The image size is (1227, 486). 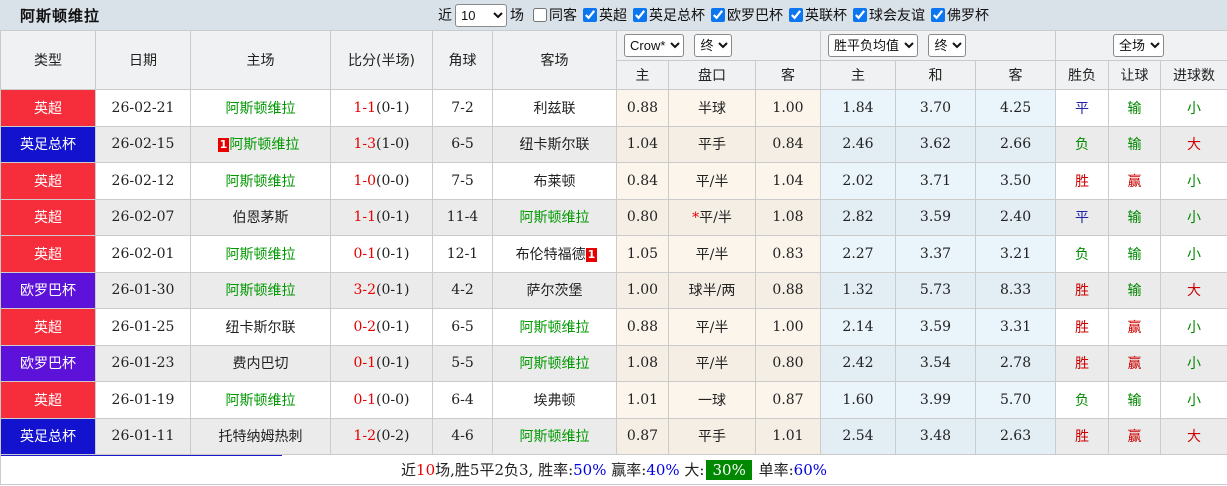 What do you see at coordinates (143, 363) in the screenshot?
I see `match-date-cell: 26-01-23` at bounding box center [143, 363].